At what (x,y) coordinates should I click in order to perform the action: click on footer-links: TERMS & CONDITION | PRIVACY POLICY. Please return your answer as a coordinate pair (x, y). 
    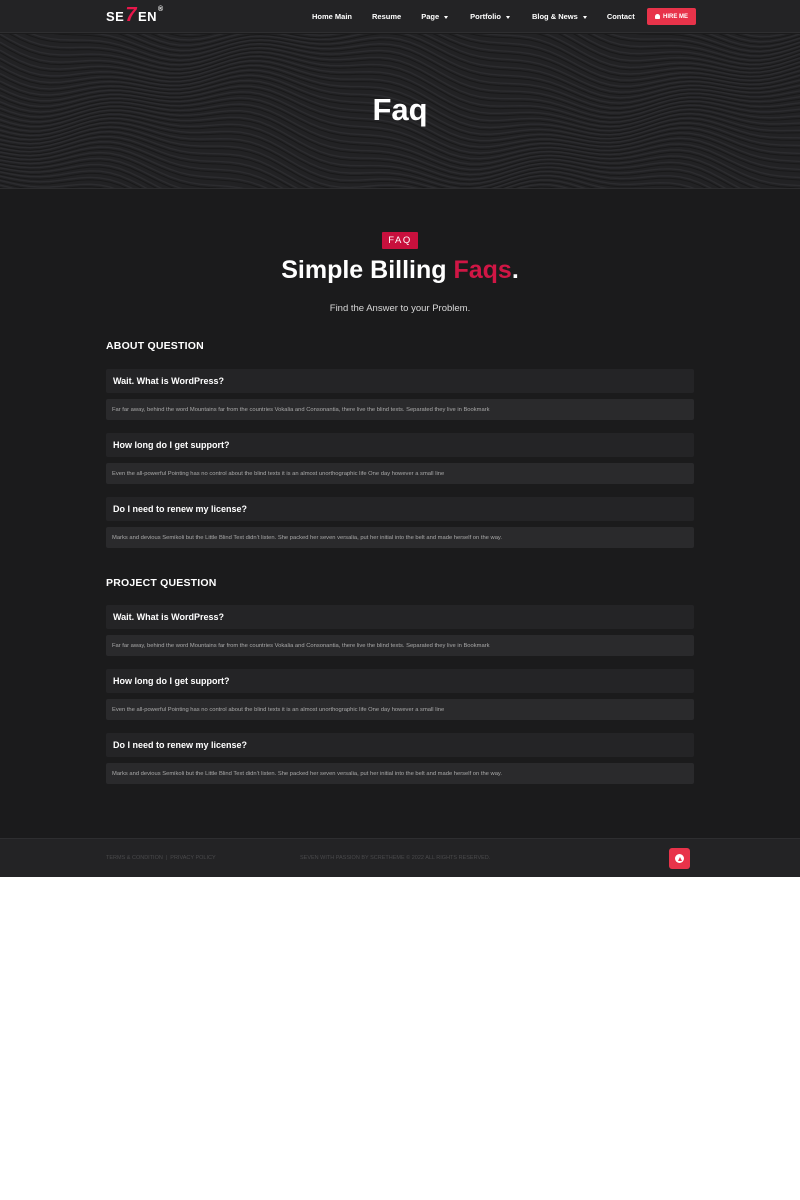
    Looking at the image, I should click on (161, 858).